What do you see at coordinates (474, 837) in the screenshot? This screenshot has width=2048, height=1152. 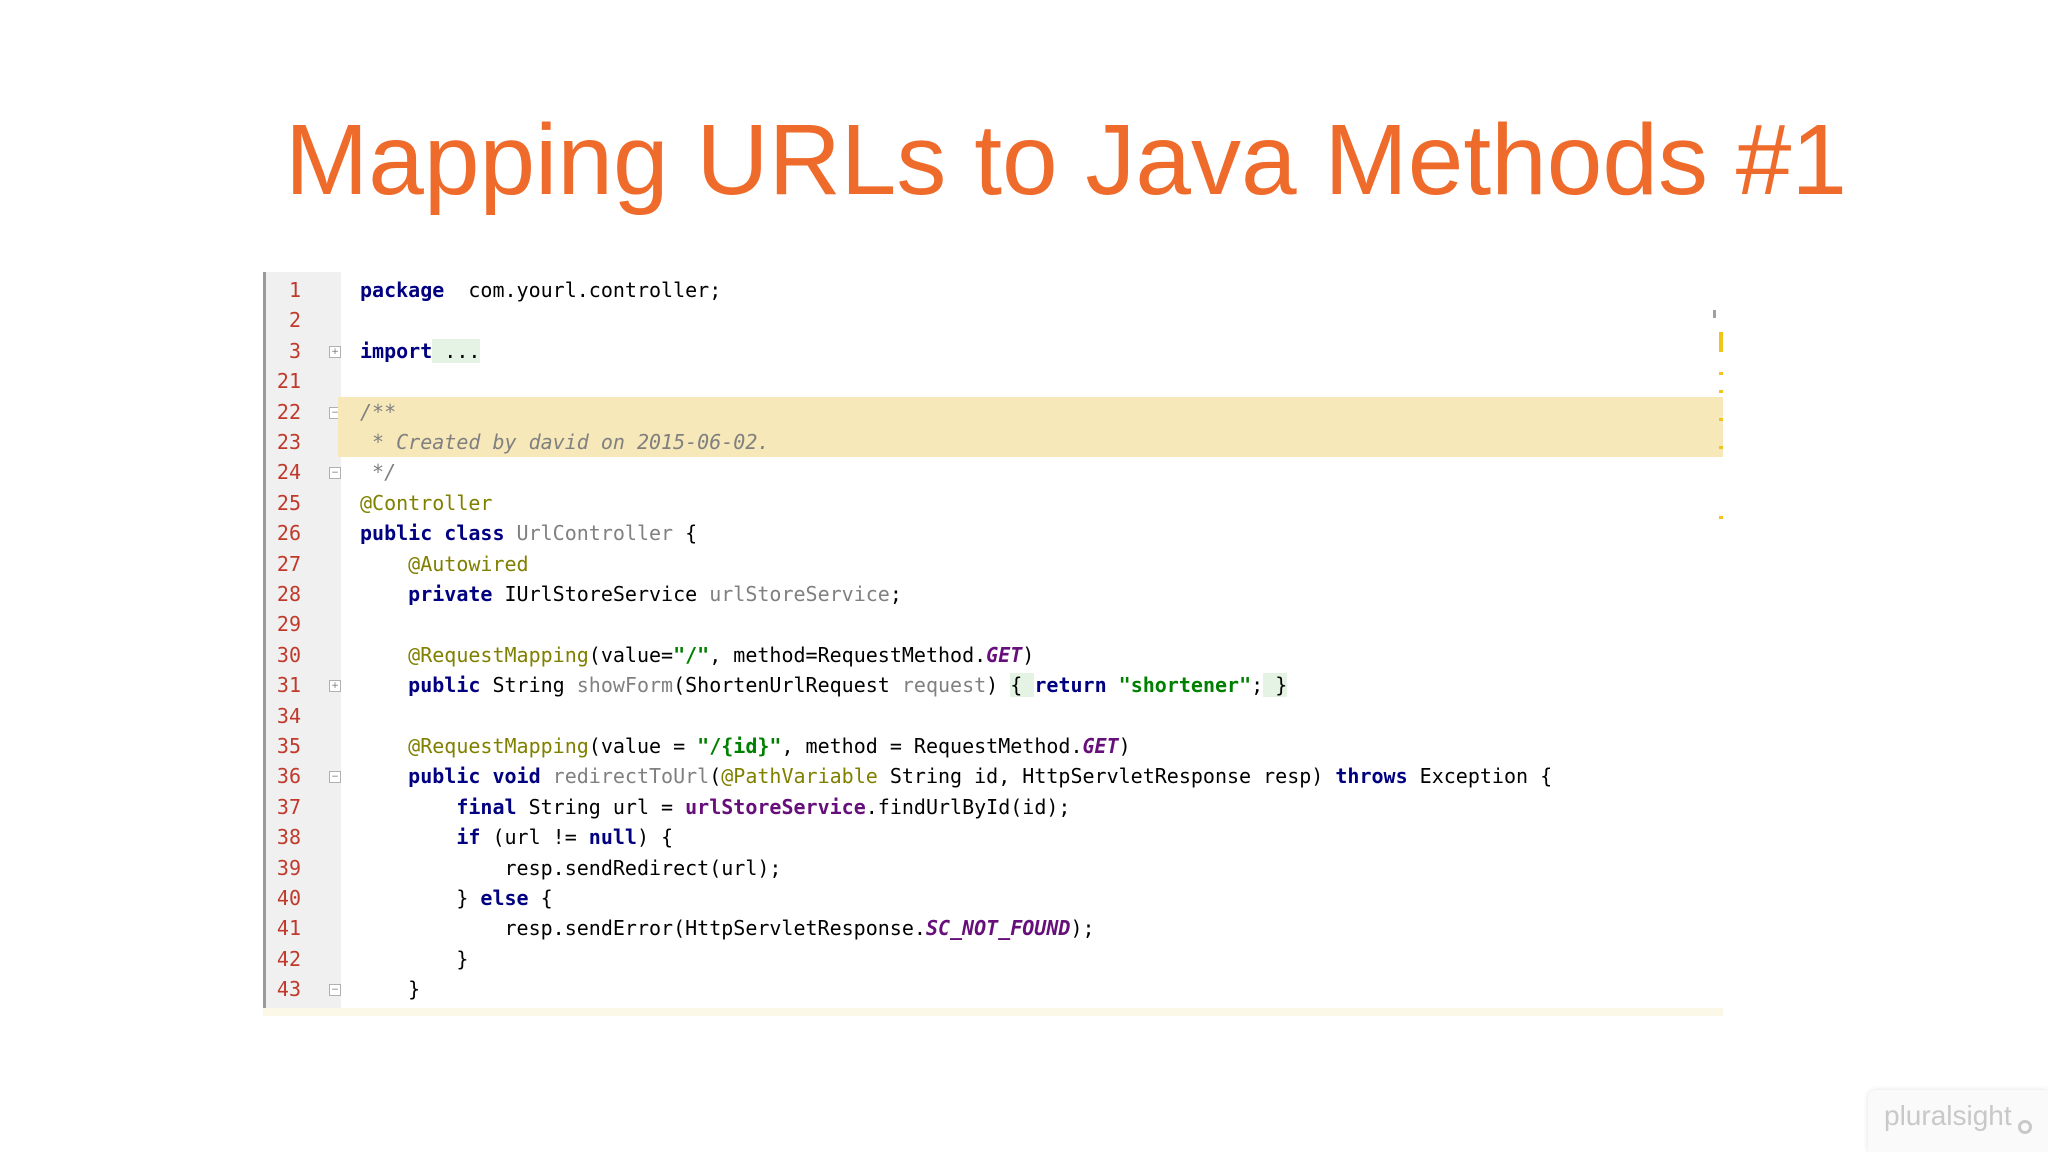 I see `code-token: if` at bounding box center [474, 837].